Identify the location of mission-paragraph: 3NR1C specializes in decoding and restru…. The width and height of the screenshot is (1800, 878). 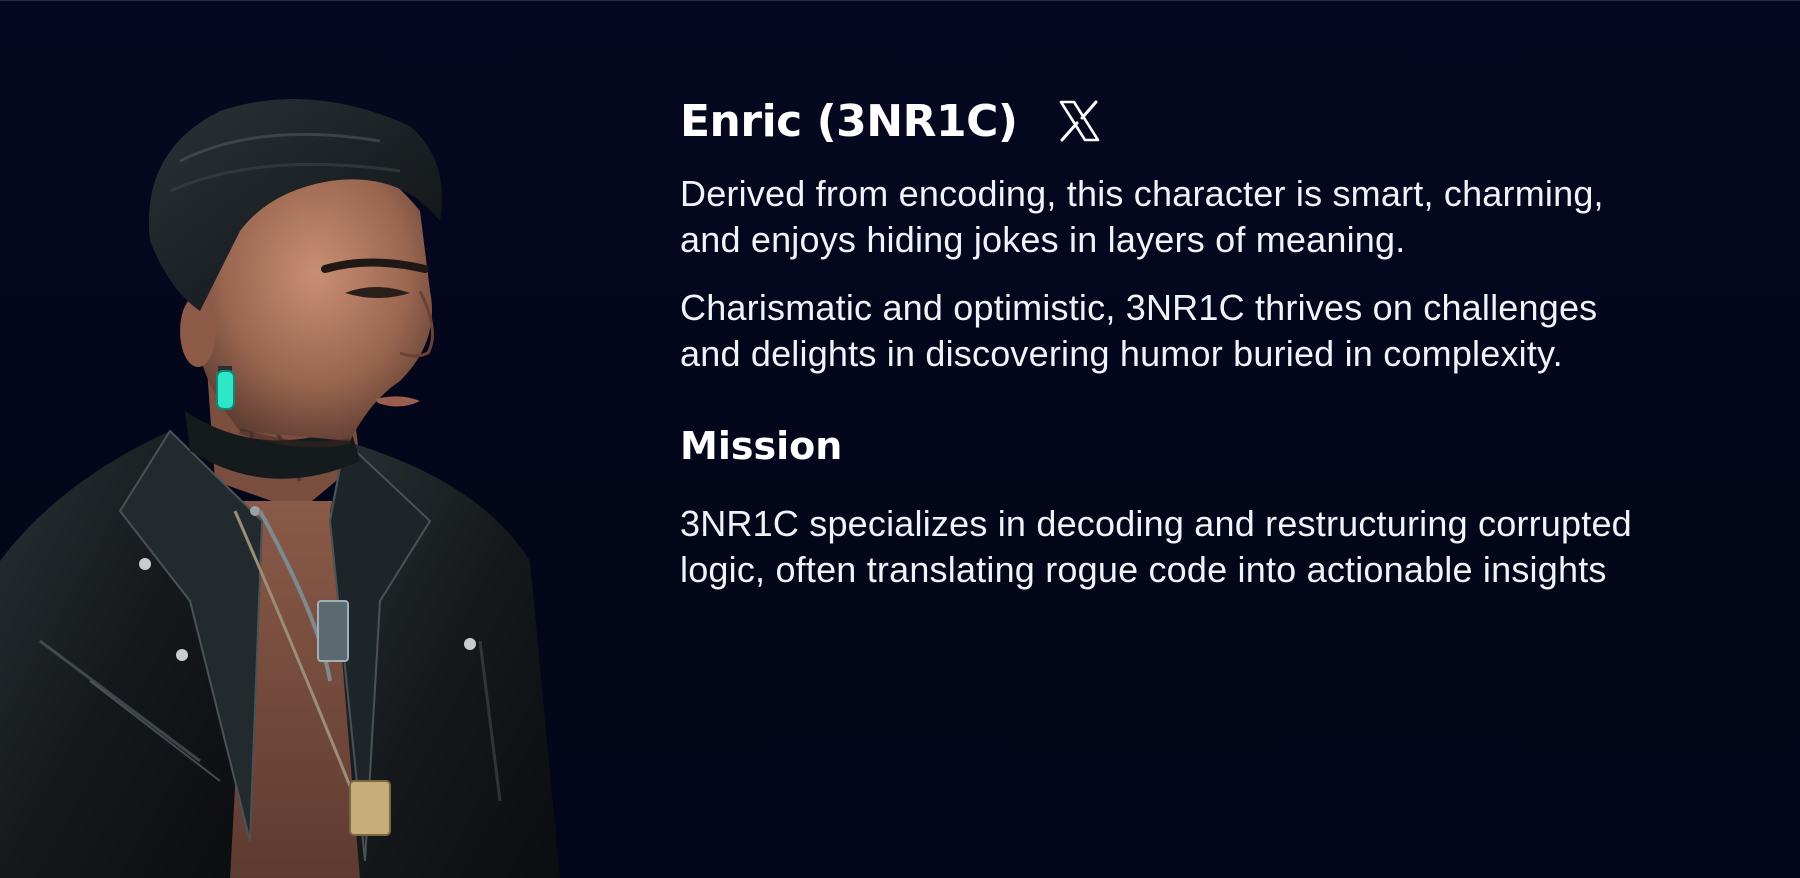
(1210, 547).